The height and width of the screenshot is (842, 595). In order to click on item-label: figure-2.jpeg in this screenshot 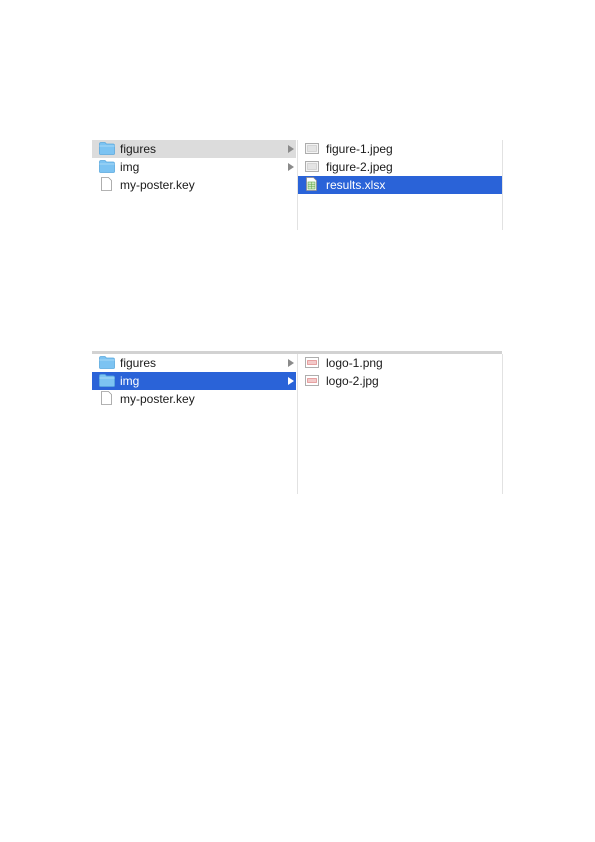, I will do `click(359, 167)`.